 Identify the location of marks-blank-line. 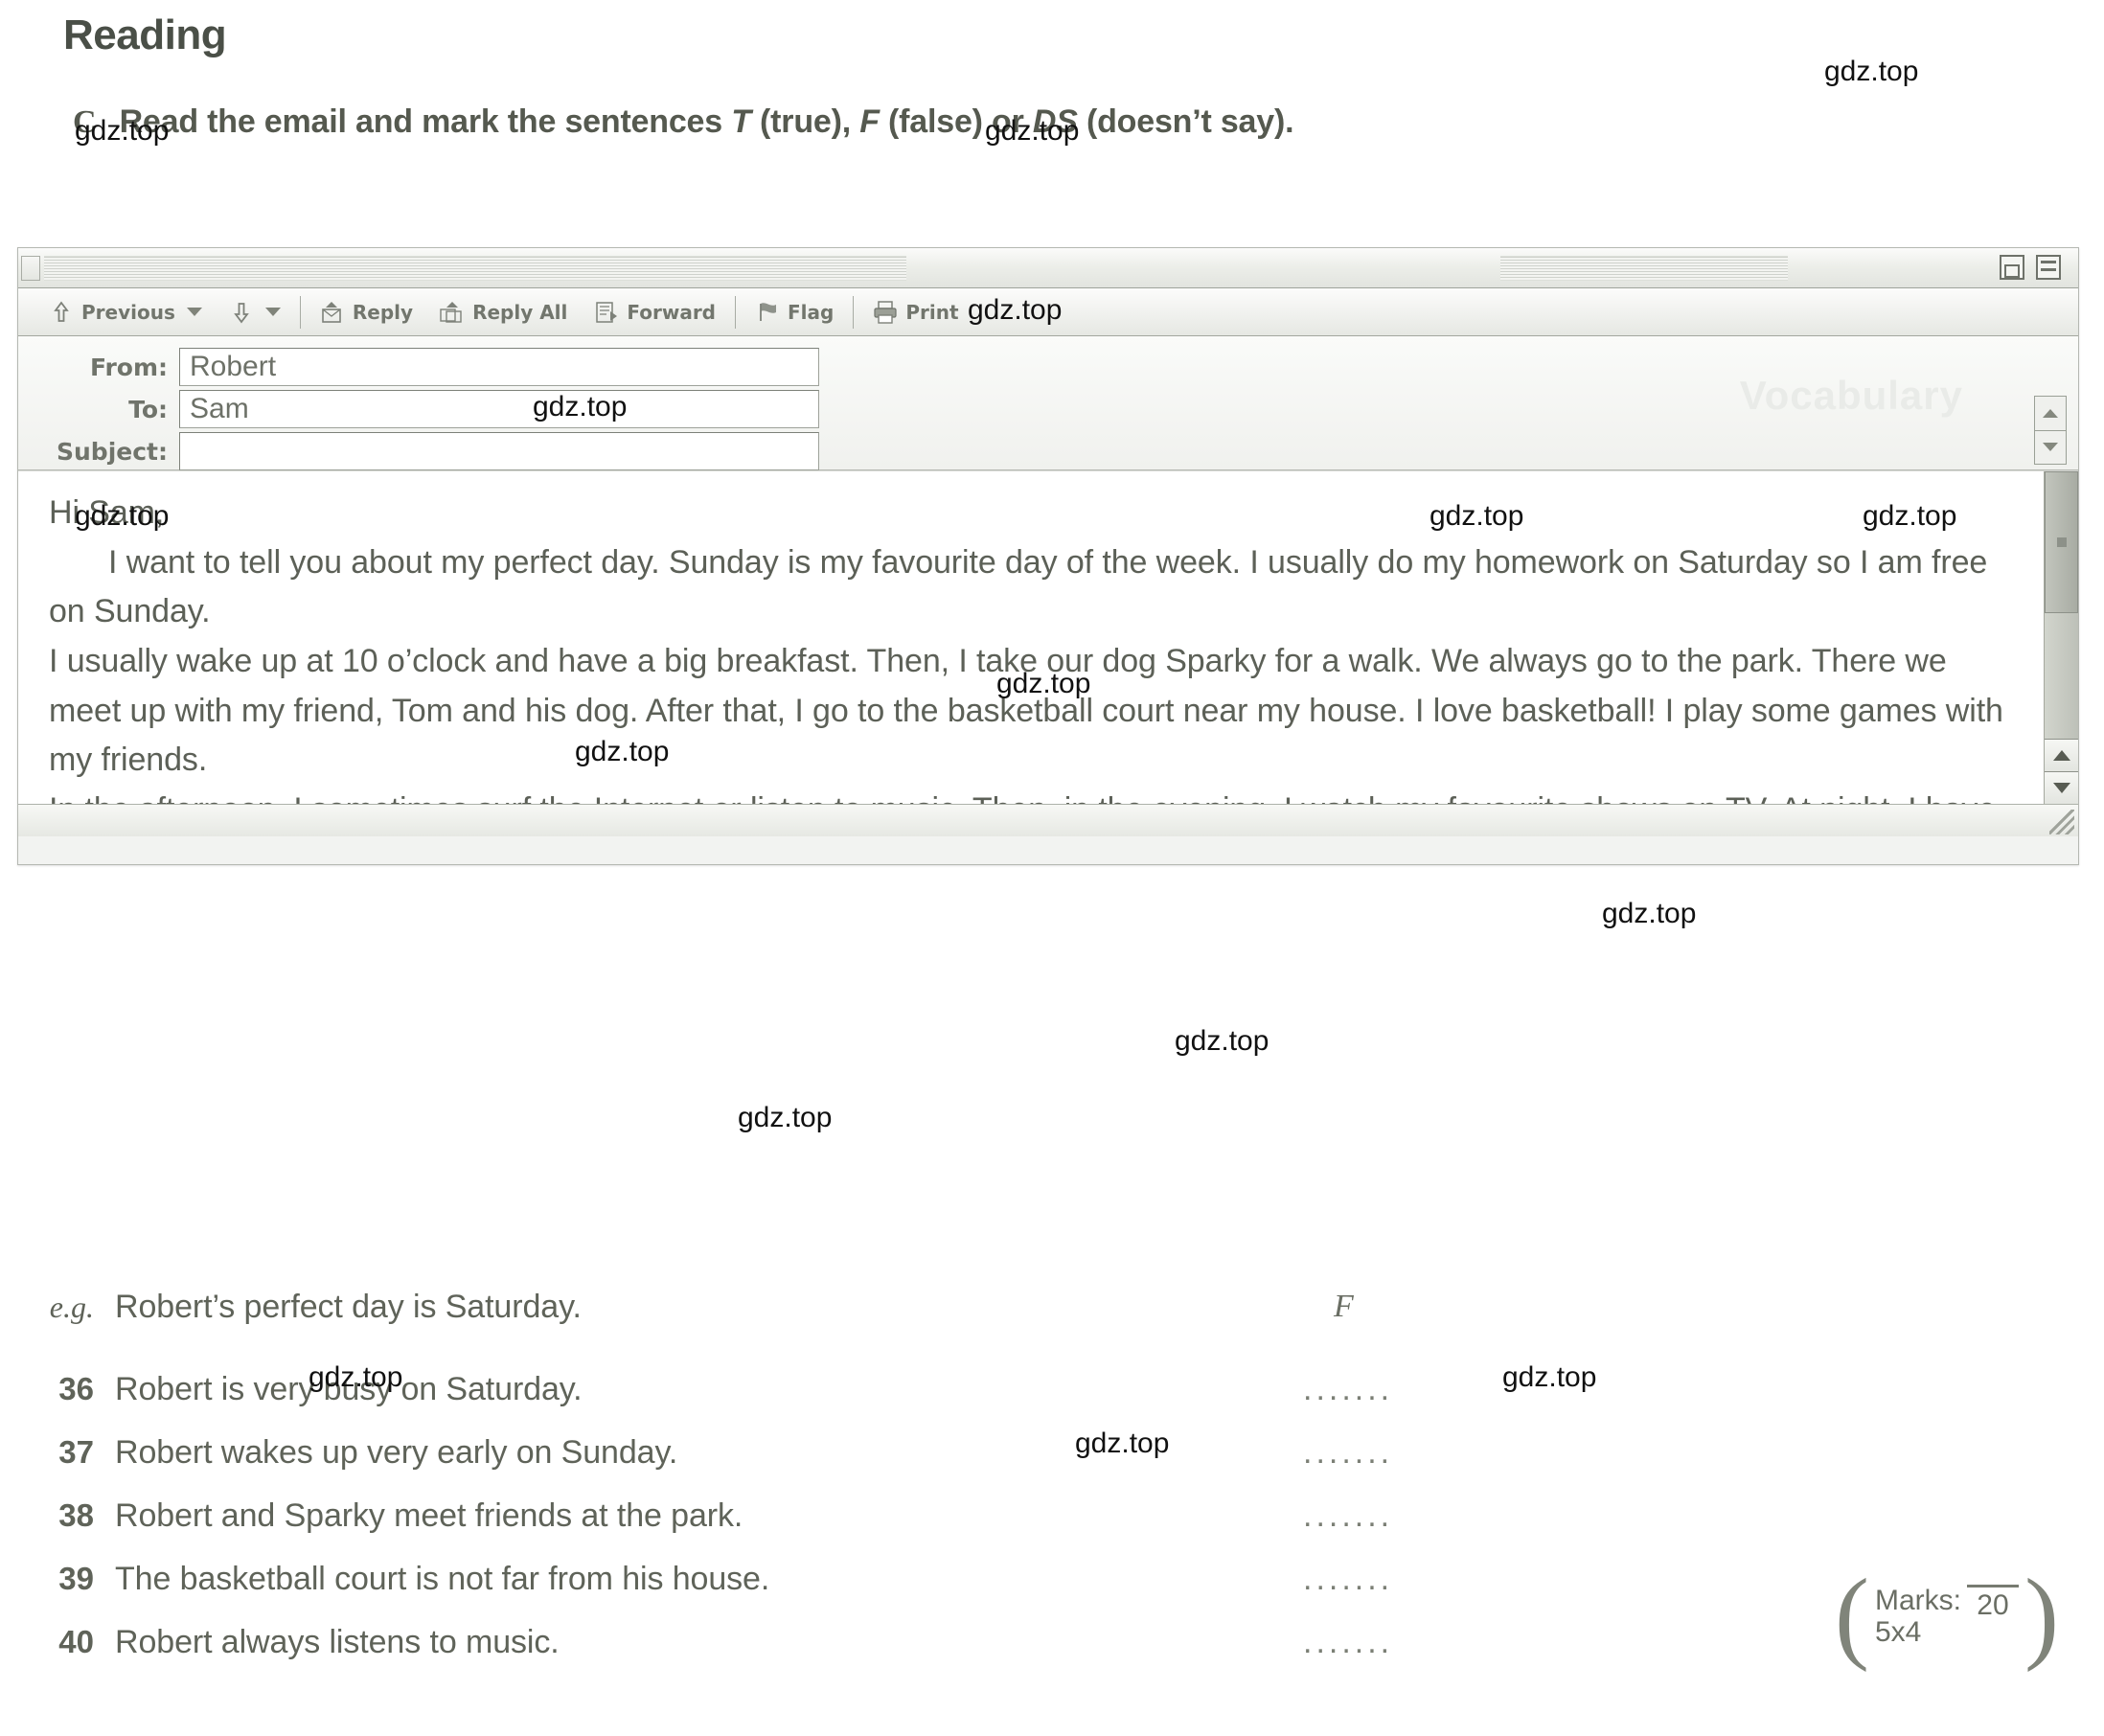
(1992, 1586).